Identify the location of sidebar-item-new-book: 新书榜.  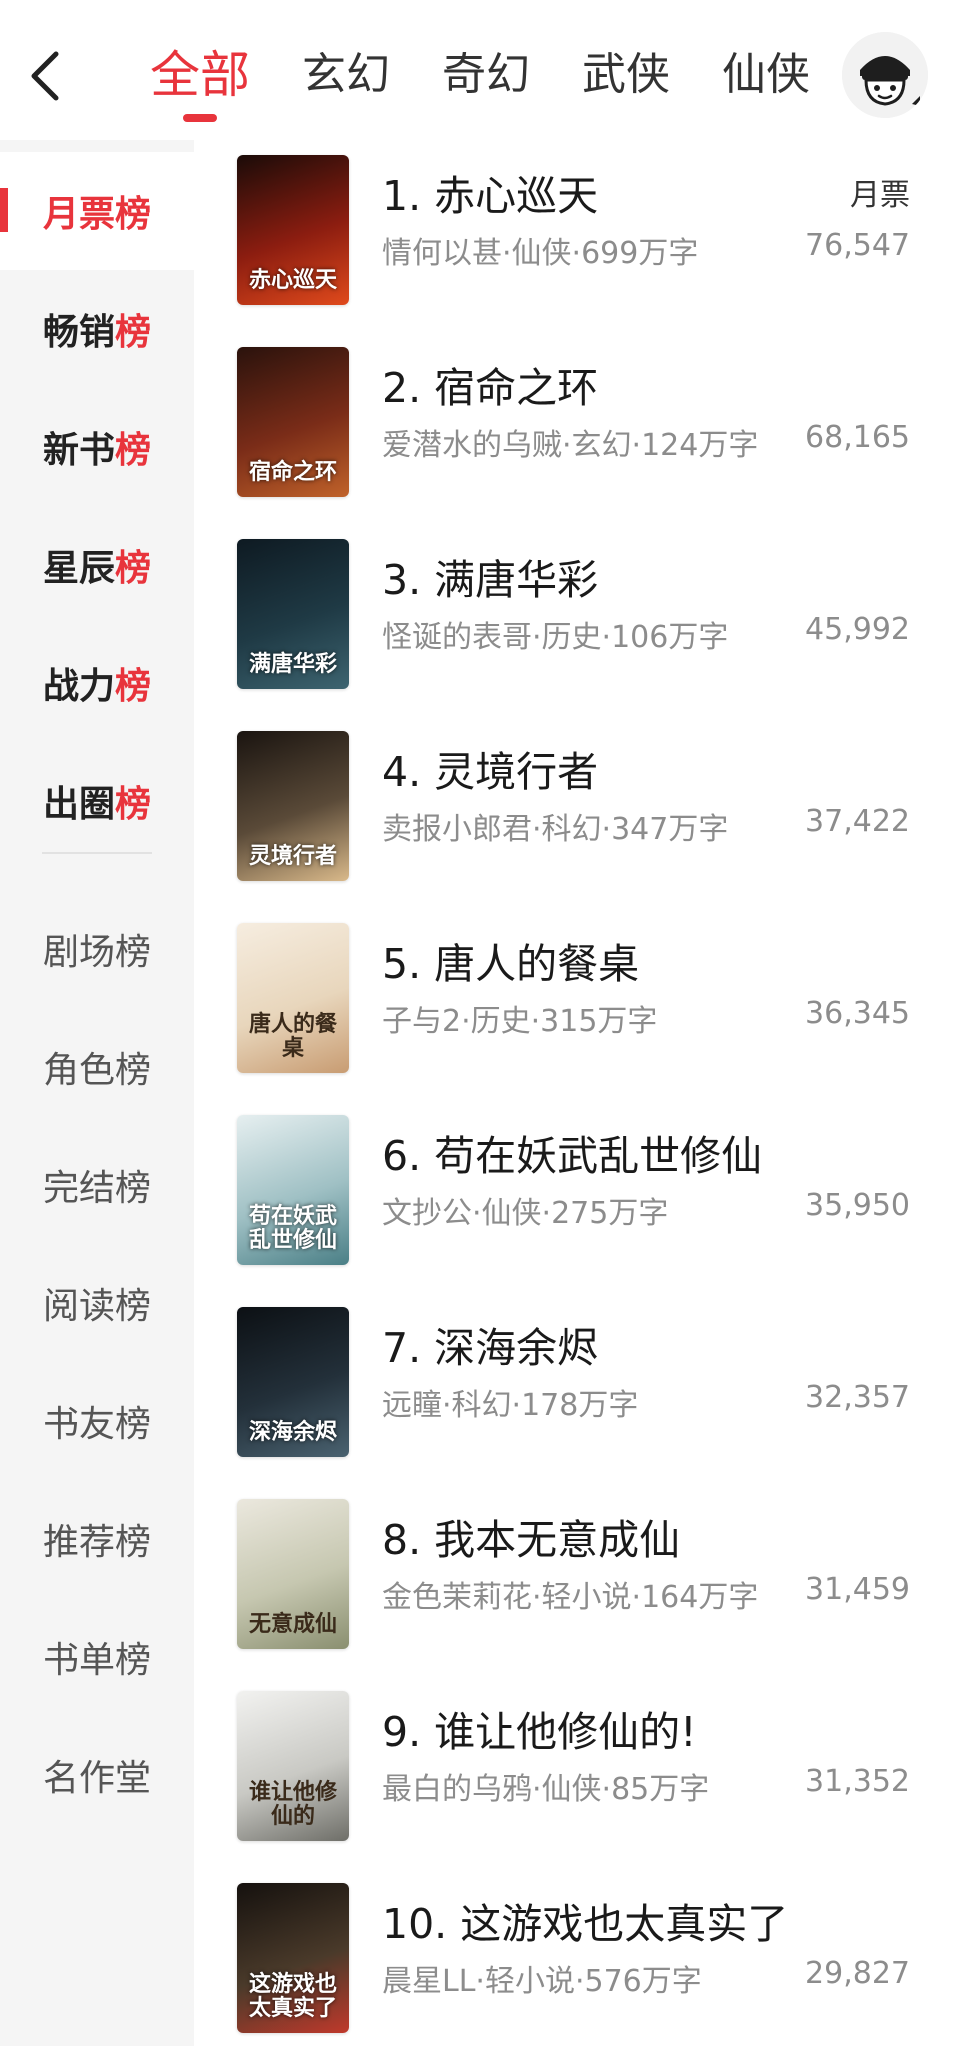
(97, 447).